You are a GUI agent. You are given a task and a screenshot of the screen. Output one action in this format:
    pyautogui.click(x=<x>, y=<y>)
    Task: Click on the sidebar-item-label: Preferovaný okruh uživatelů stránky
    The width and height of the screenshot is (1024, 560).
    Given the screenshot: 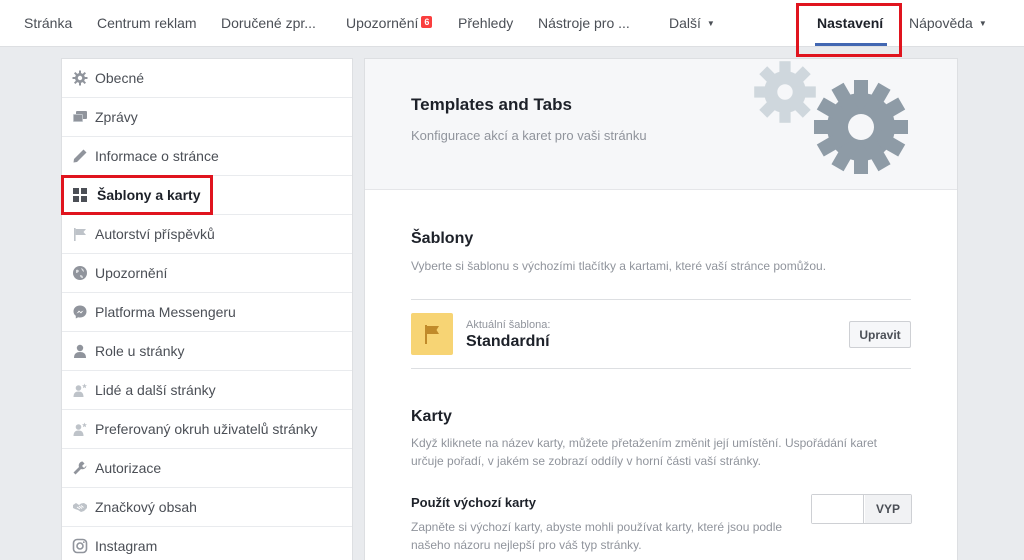 What is the action you would take?
    pyautogui.click(x=206, y=429)
    